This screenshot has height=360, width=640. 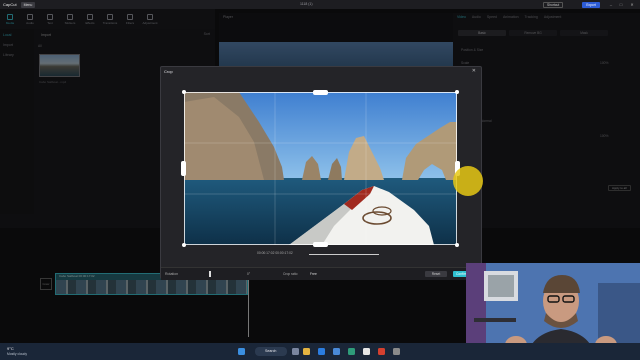 What do you see at coordinates (381, 351) in the screenshot?
I see `chrome-icon` at bounding box center [381, 351].